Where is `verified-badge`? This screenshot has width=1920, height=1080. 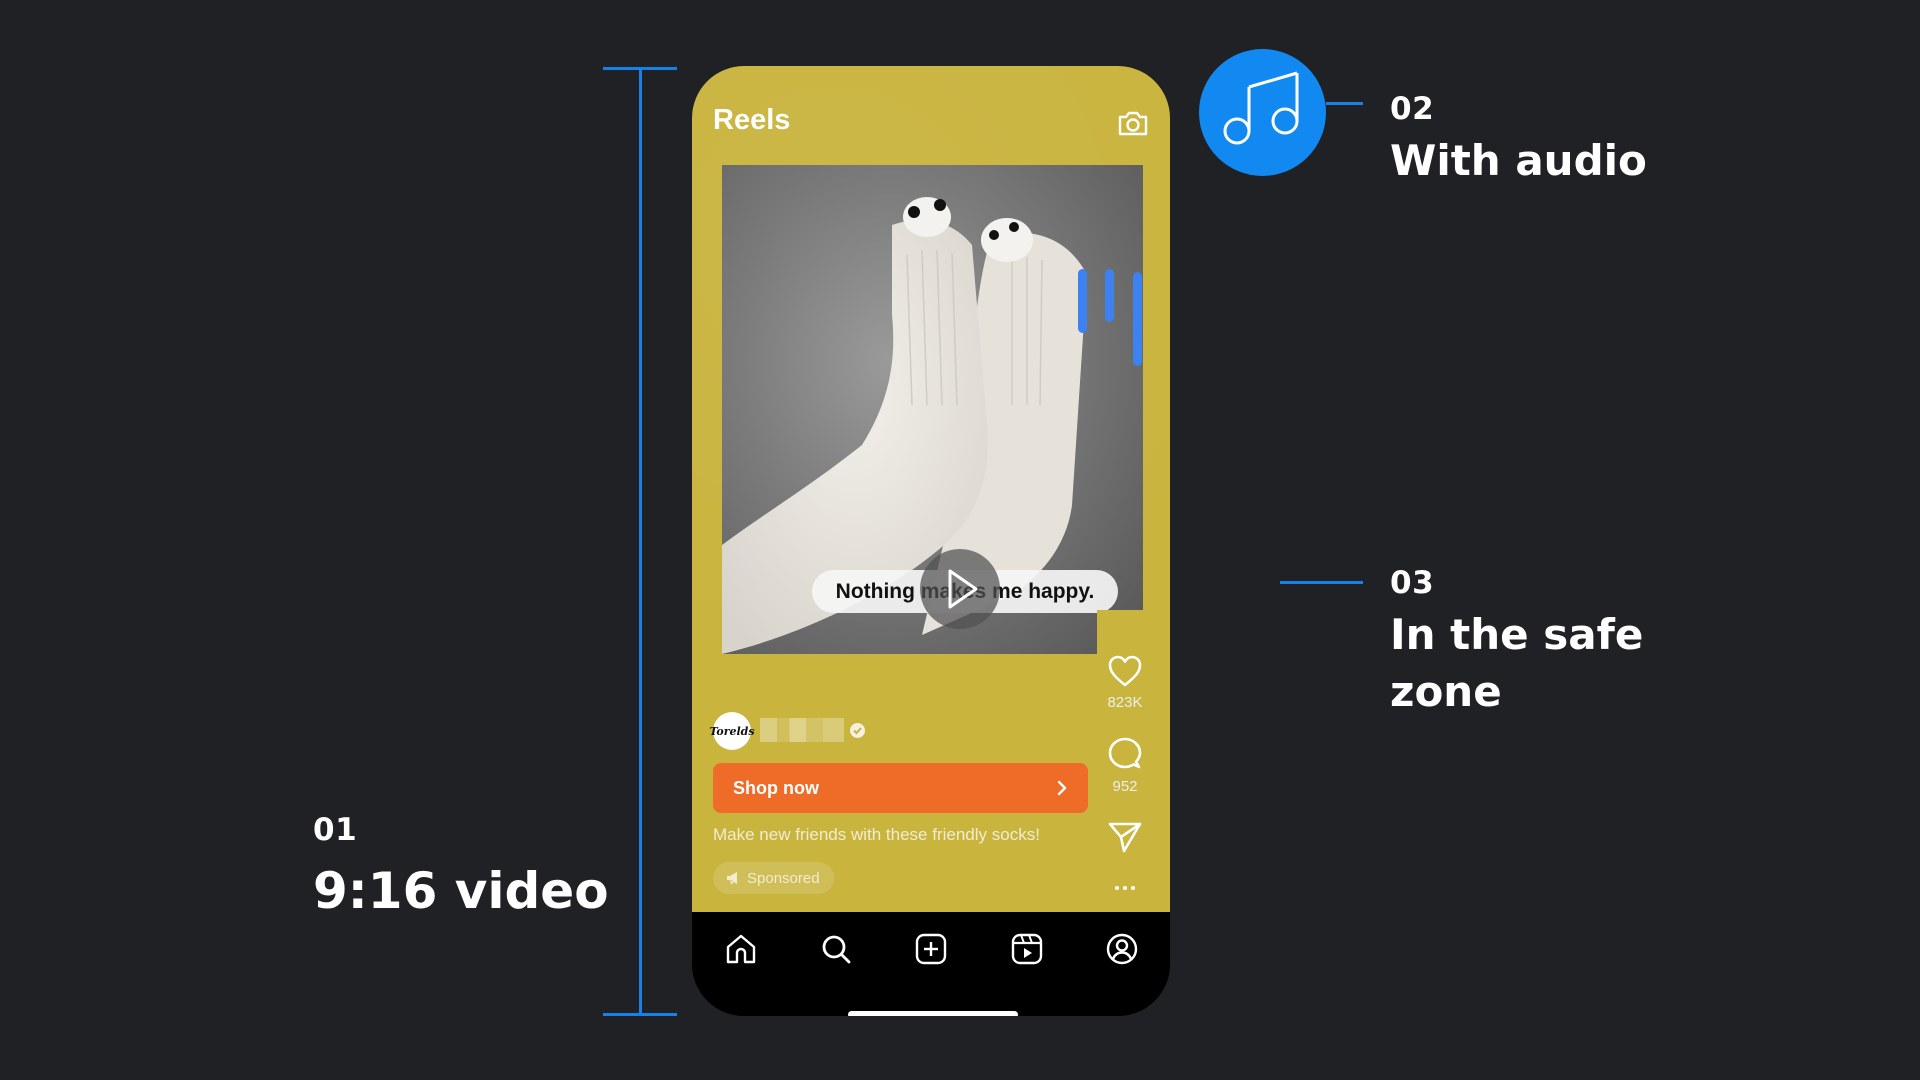 verified-badge is located at coordinates (857, 730).